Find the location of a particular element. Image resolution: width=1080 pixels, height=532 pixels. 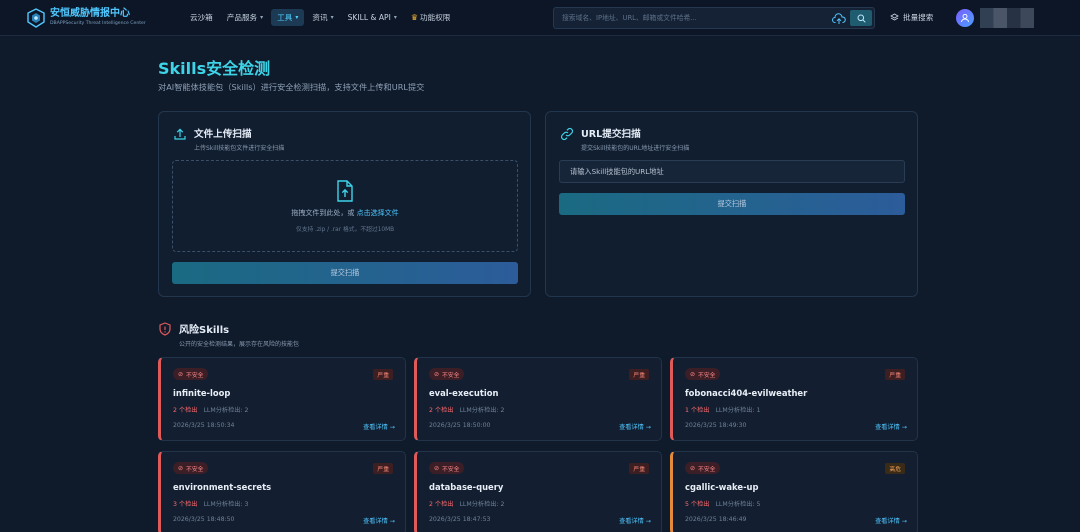

layers-icon is located at coordinates (894, 17).